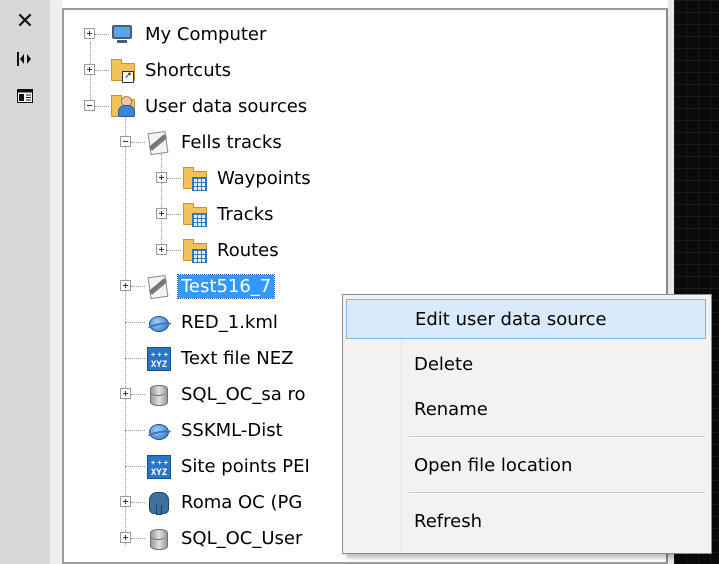 This screenshot has width=719, height=564. What do you see at coordinates (231, 142) in the screenshot?
I see `tree-item-label: Fells tracks` at bounding box center [231, 142].